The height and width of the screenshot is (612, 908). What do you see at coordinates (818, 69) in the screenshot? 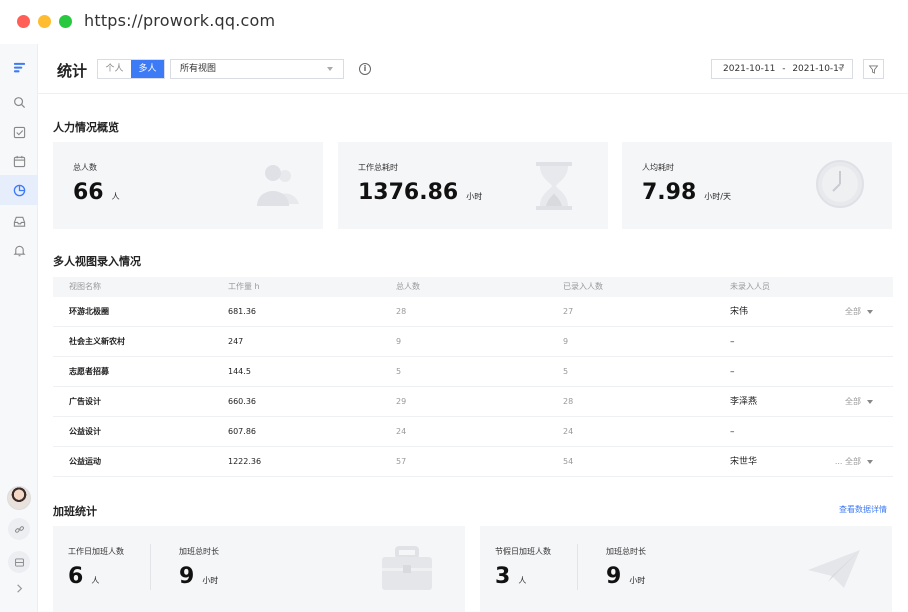
I see `date-end: 2021-10-17` at bounding box center [818, 69].